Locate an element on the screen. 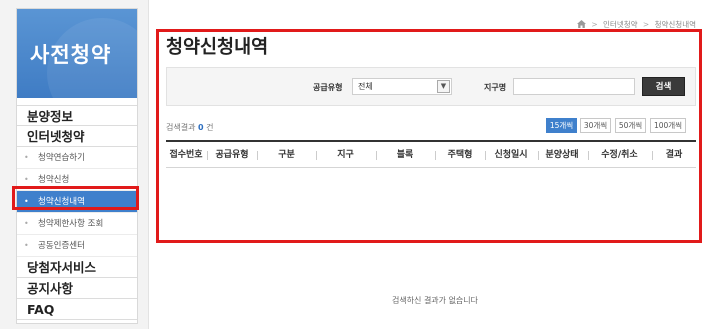 This screenshot has width=720, height=329. submenu-label: 청약신청 is located at coordinates (54, 180).